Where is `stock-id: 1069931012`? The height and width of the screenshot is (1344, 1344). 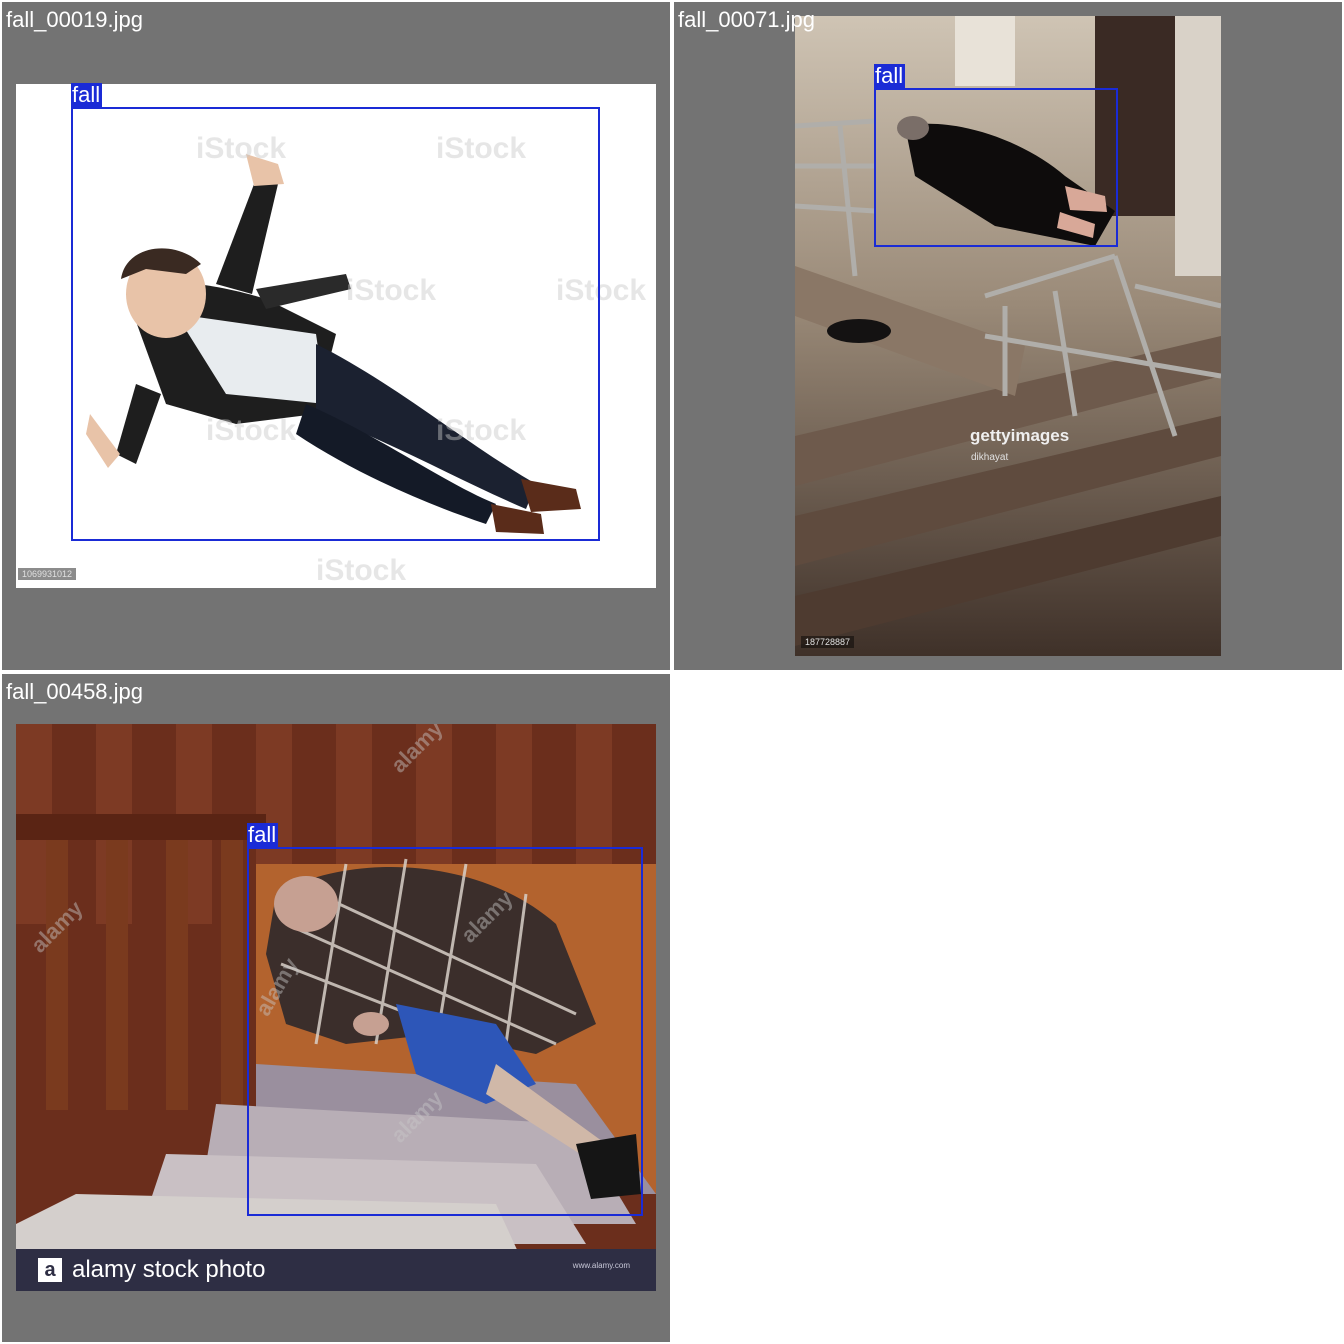
stock-id: 1069931012 is located at coordinates (47, 574).